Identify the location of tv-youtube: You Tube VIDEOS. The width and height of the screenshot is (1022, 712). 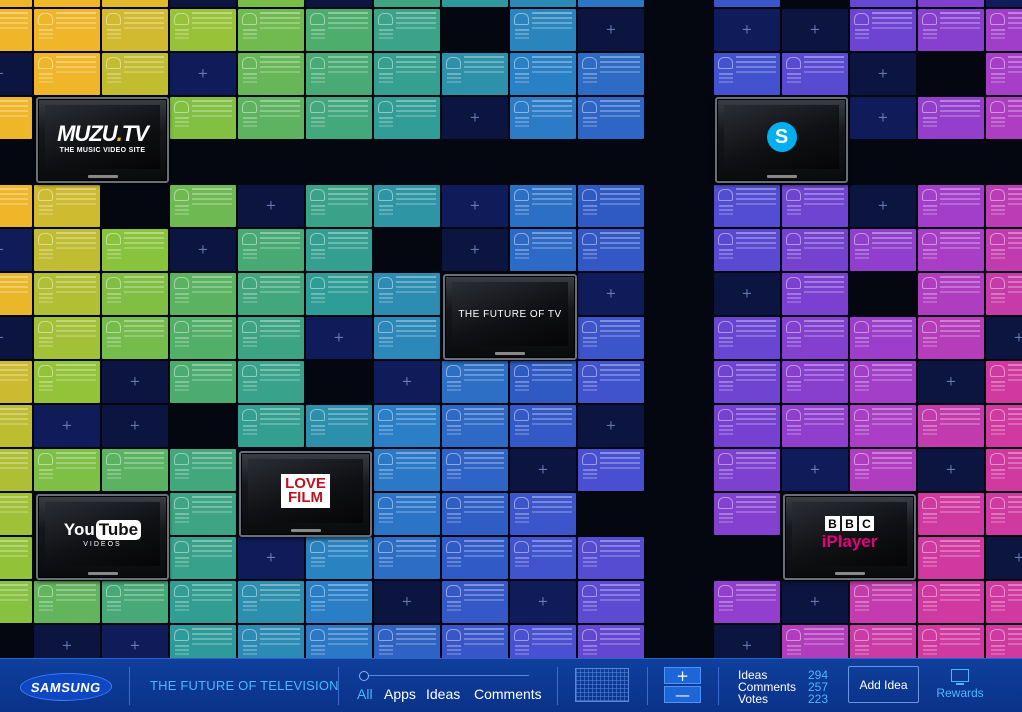
(102, 537).